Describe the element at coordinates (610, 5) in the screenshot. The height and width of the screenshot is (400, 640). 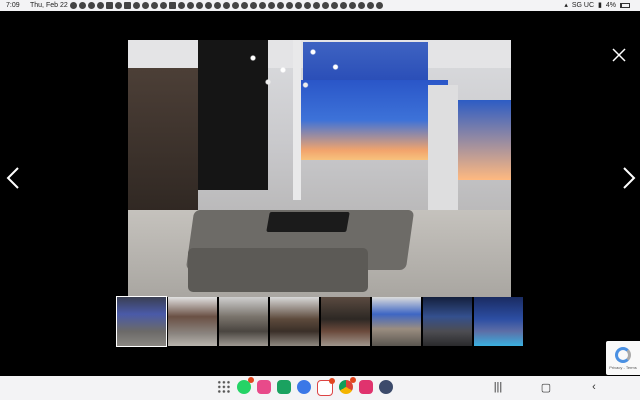
I see `battery-percent: 4%` at that location.